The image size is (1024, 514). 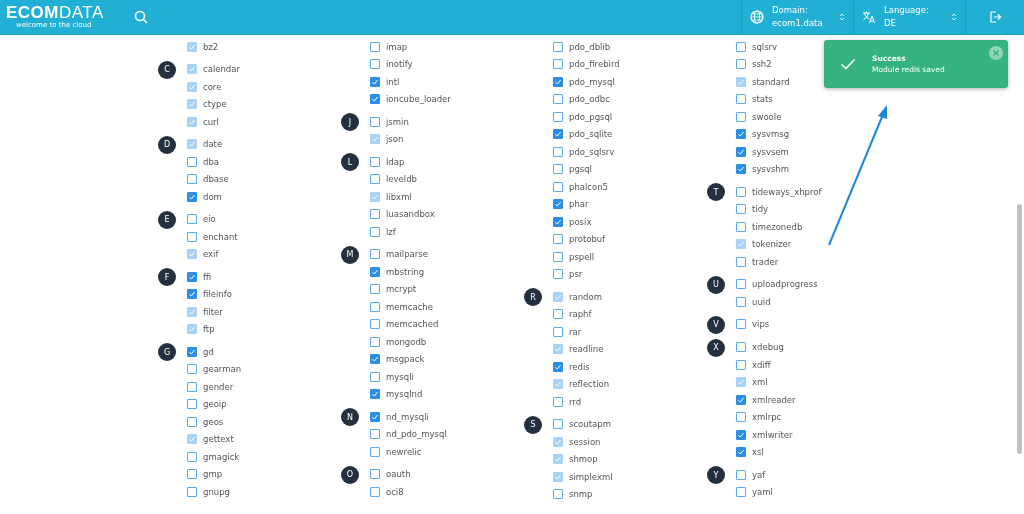 I want to click on module-label: lzf, so click(x=391, y=231).